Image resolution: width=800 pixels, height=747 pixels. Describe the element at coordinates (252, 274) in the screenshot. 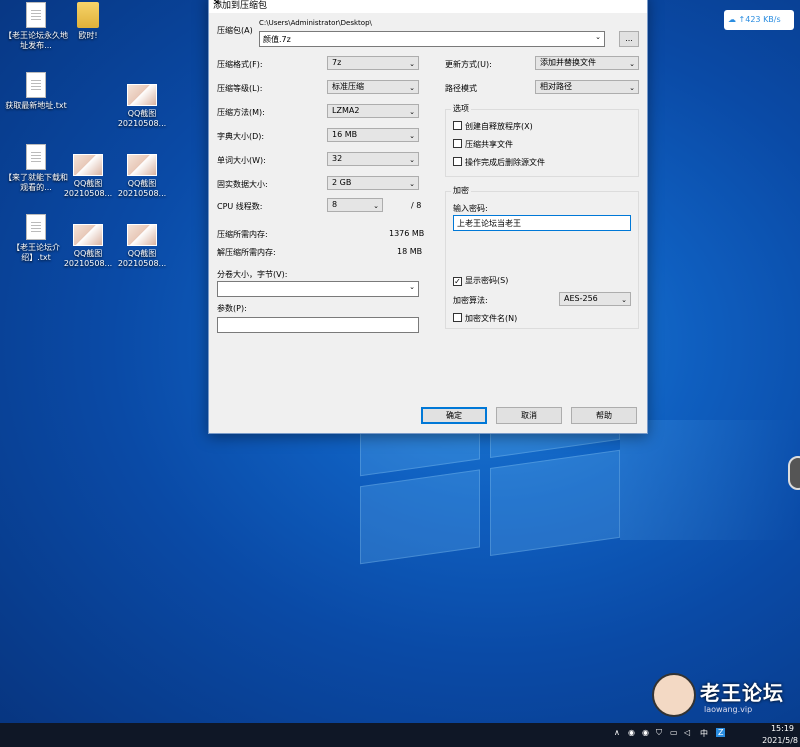

I see `split-label: 分卷大小，字节(V):` at that location.